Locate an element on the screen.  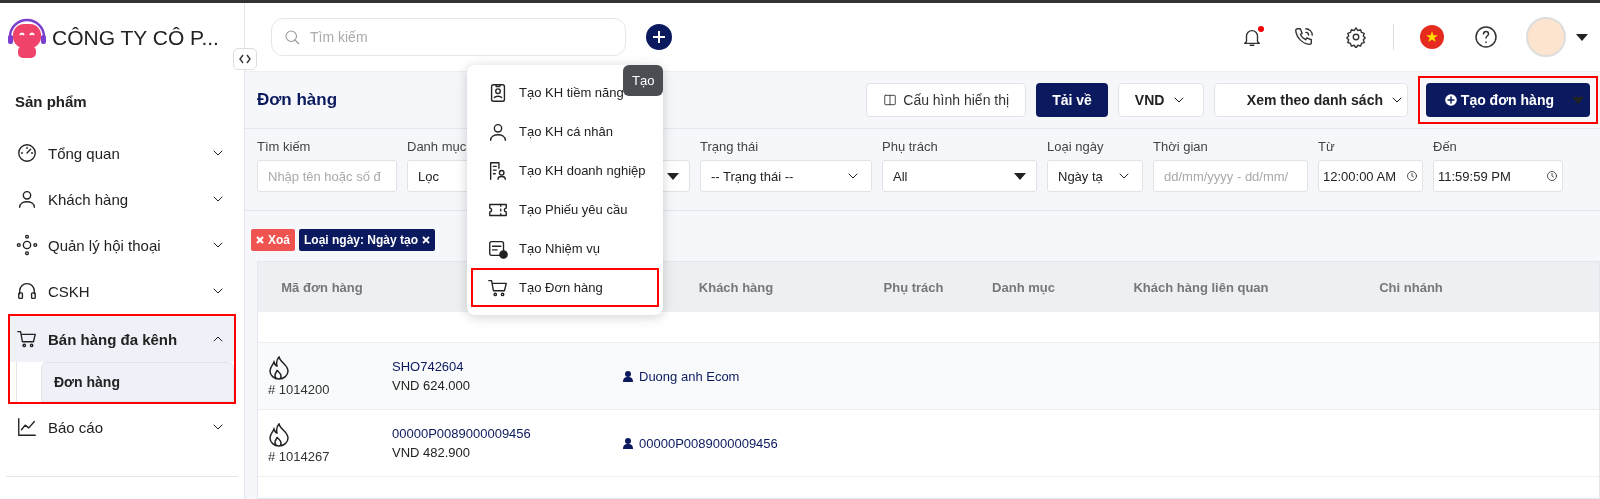
filter-label: Thời gian is located at coordinates (1181, 146).